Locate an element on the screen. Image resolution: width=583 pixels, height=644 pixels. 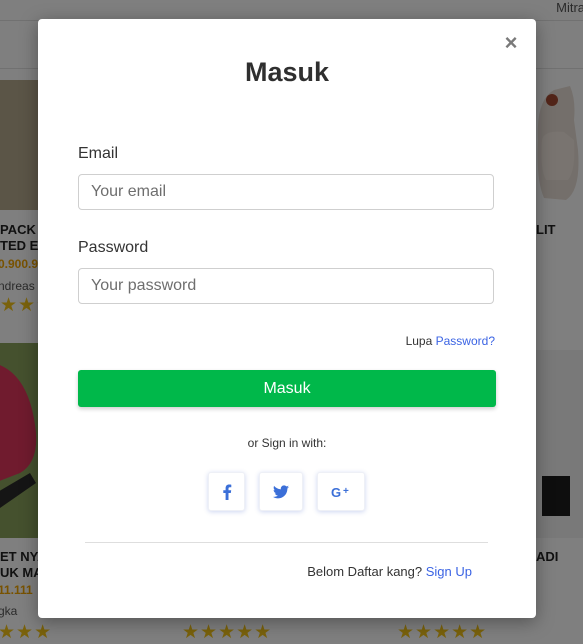
footer-divider is located at coordinates (286, 542).